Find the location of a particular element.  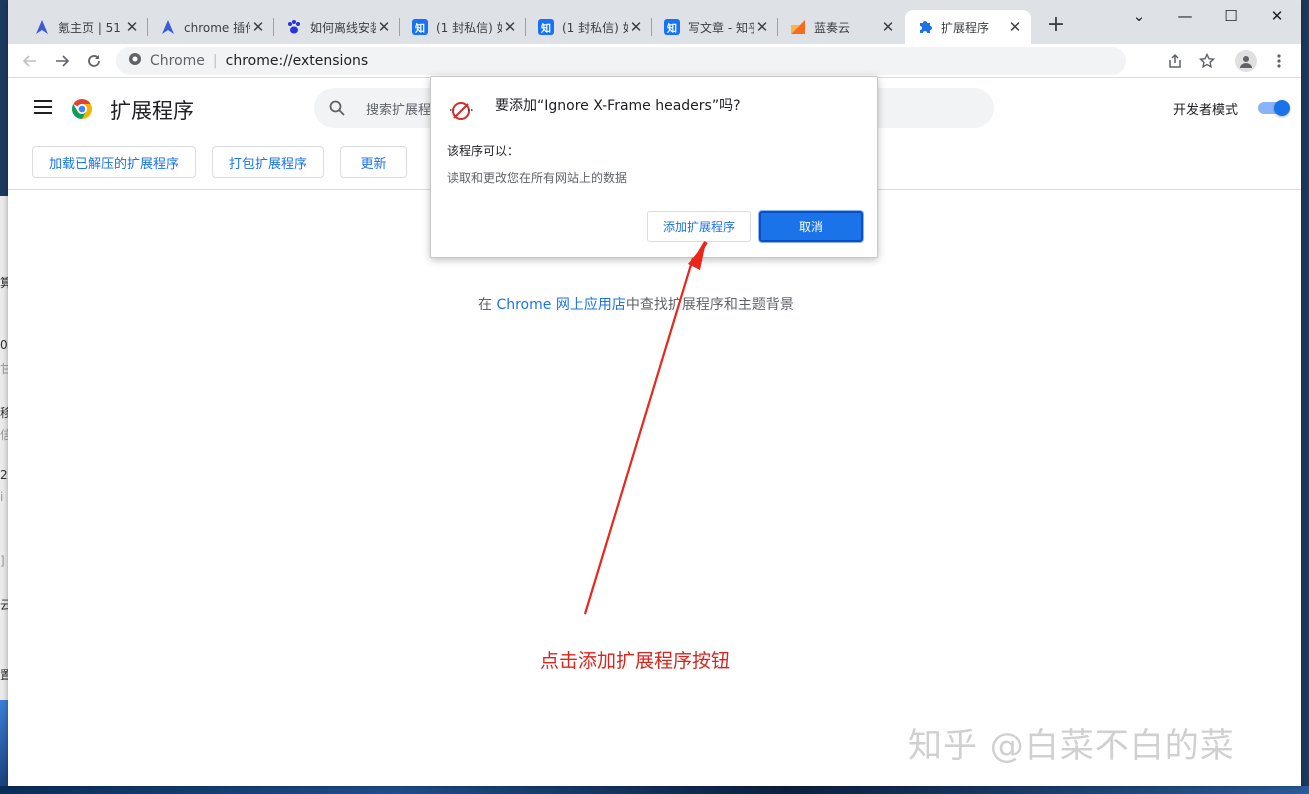

watermark: 知乎 @白菜不白的菜 is located at coordinates (1071, 746).